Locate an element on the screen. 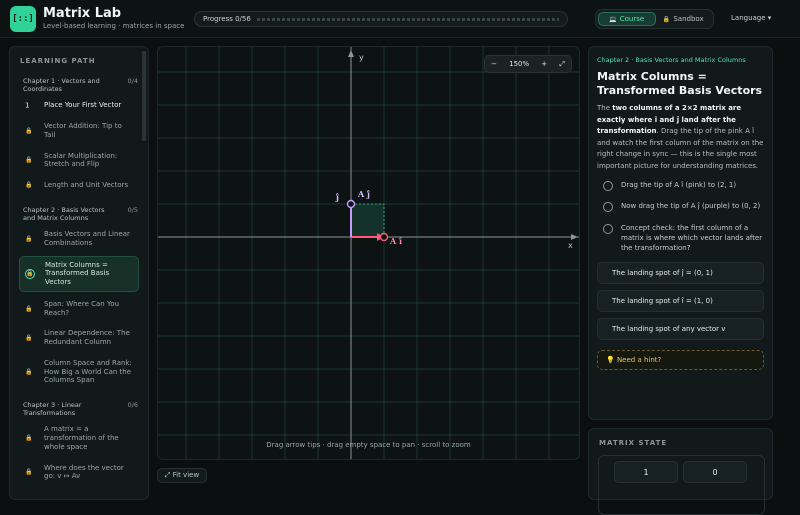 Image resolution: width=800 pixels, height=515 pixels. y-axis-label: y is located at coordinates (361, 57).